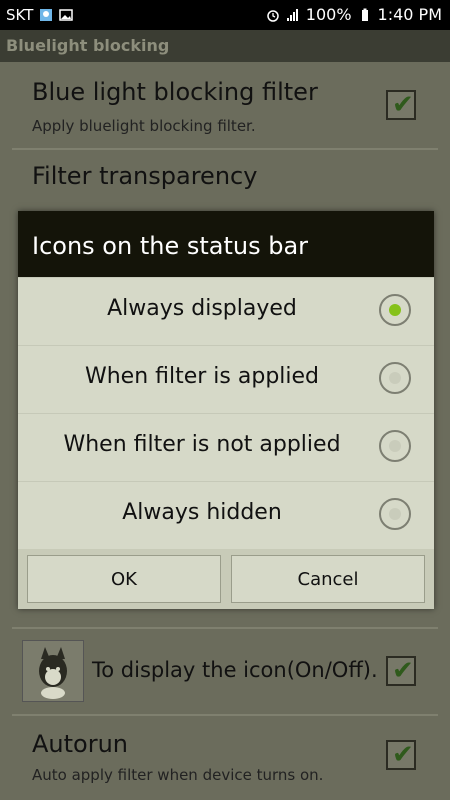  What do you see at coordinates (226, 579) in the screenshot?
I see `dialog-buttons: OK Cancel` at bounding box center [226, 579].